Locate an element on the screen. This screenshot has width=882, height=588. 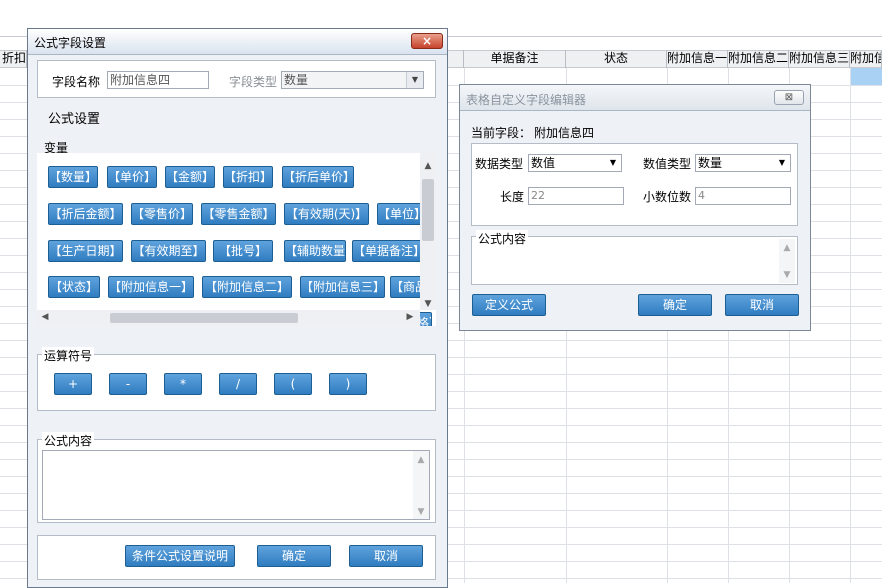
numeric-type-select: 数量 ▼ is located at coordinates (743, 163).